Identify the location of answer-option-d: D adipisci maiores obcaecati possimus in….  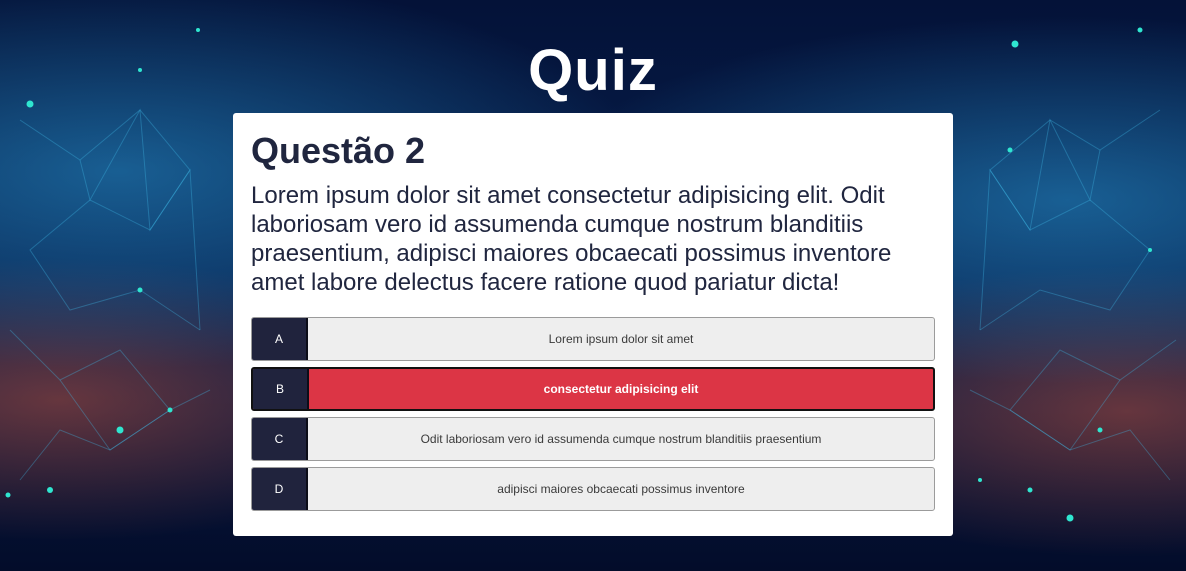
(593, 489).